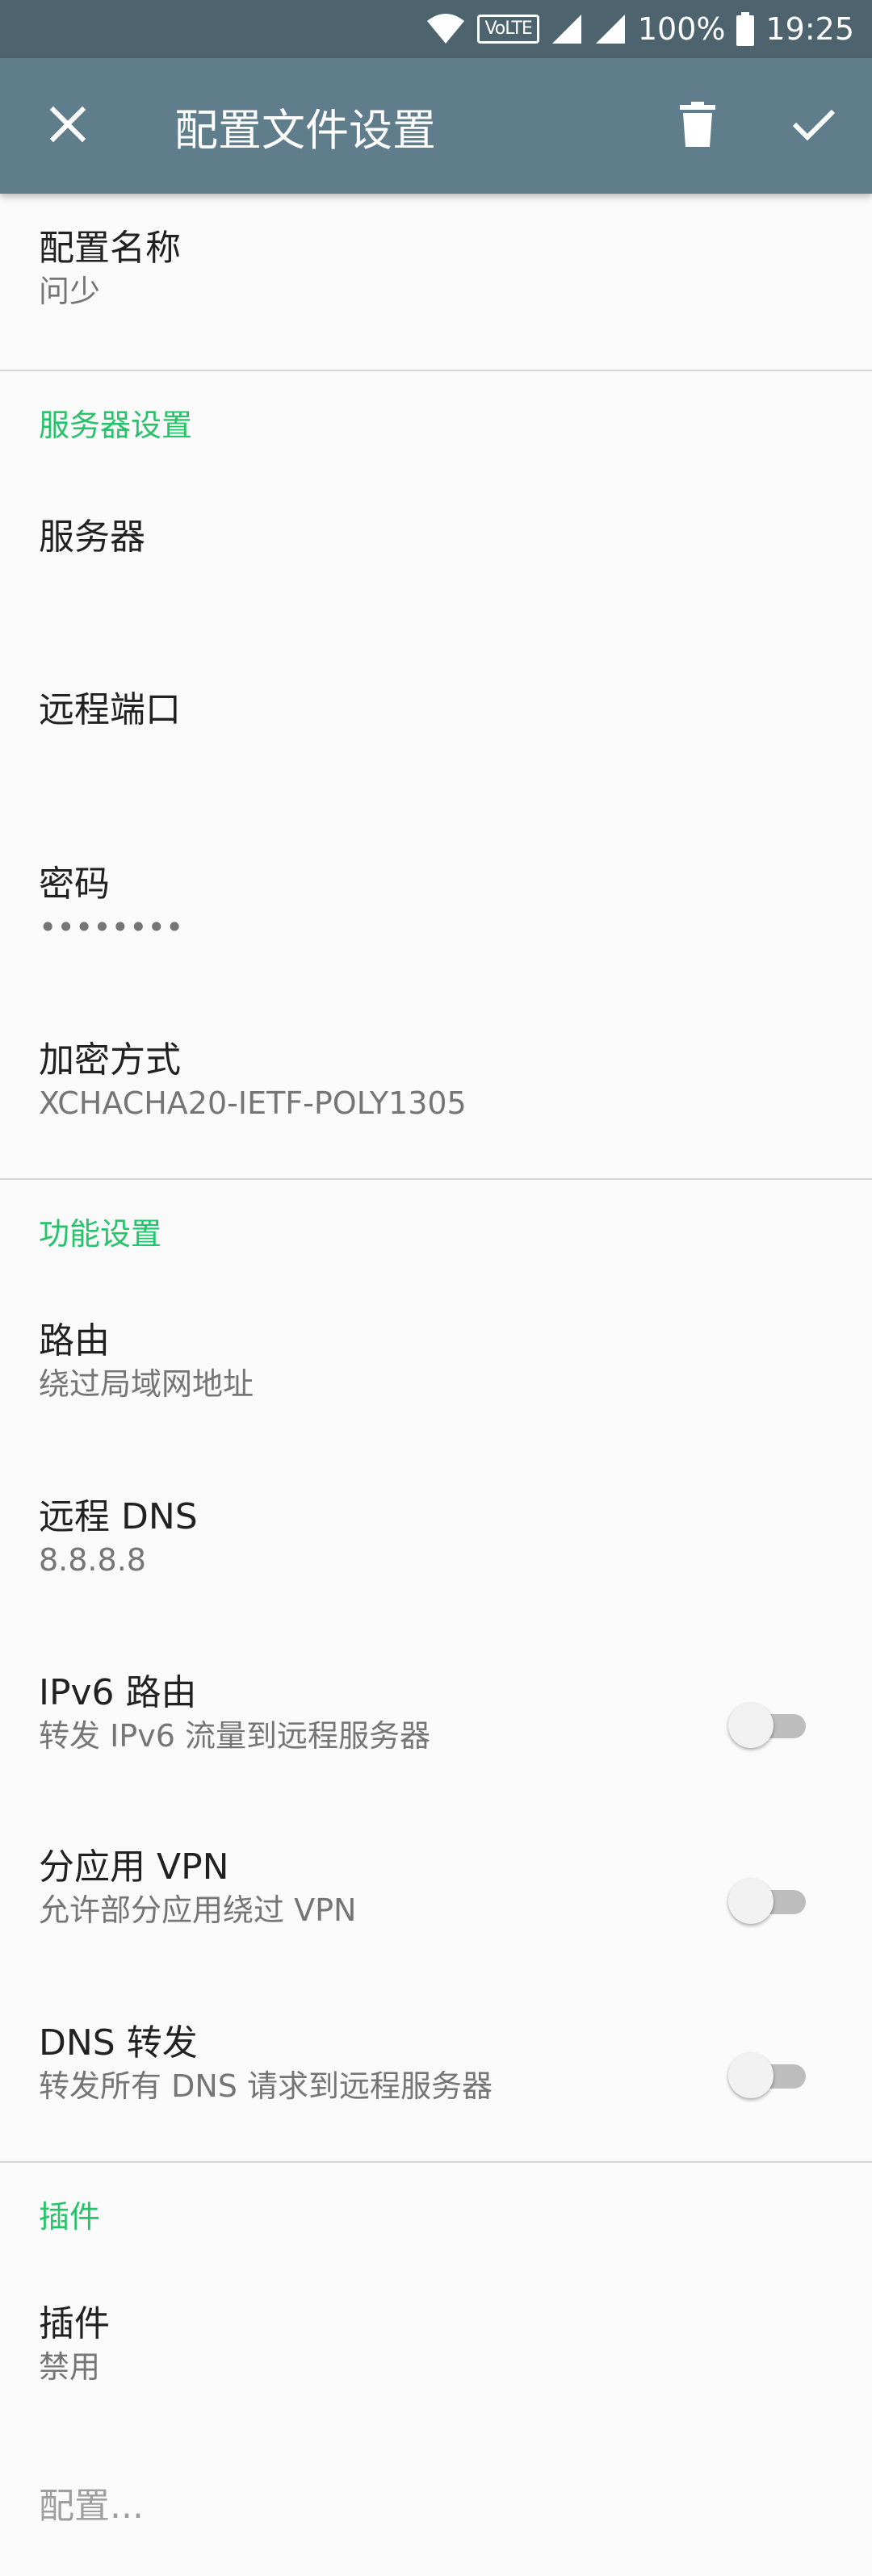  What do you see at coordinates (92, 537) in the screenshot?
I see `server-title: 服务器` at bounding box center [92, 537].